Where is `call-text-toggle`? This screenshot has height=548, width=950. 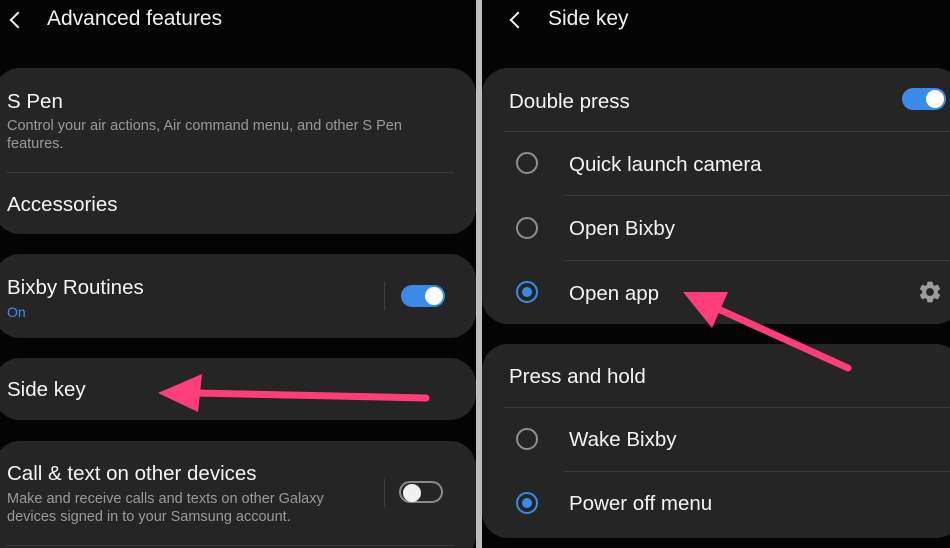 call-text-toggle is located at coordinates (421, 492).